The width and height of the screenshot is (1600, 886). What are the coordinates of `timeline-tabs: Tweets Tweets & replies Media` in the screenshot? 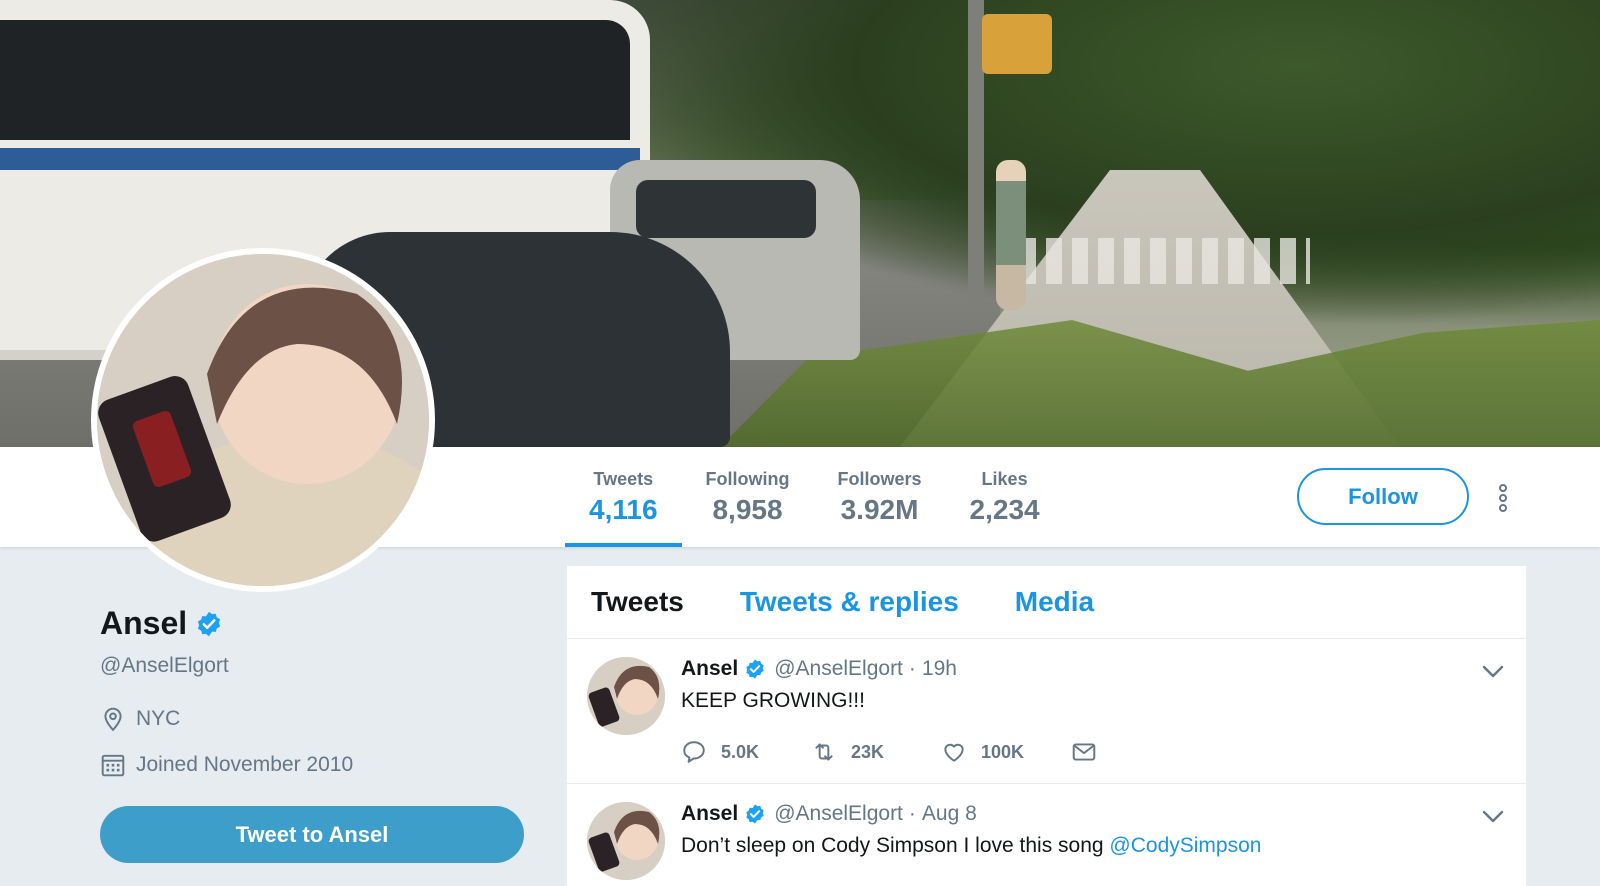 It's located at (1046, 602).